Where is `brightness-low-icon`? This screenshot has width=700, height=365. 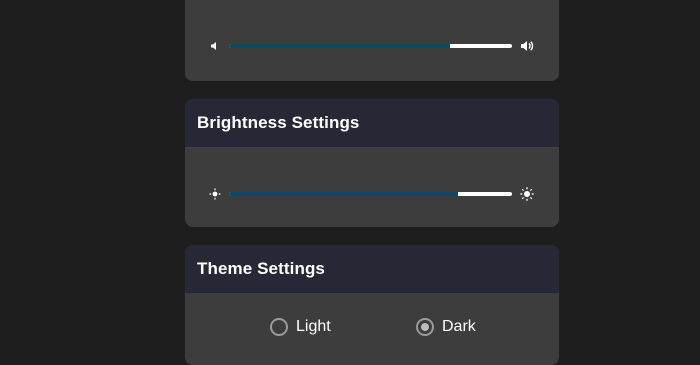
brightness-low-icon is located at coordinates (215, 194).